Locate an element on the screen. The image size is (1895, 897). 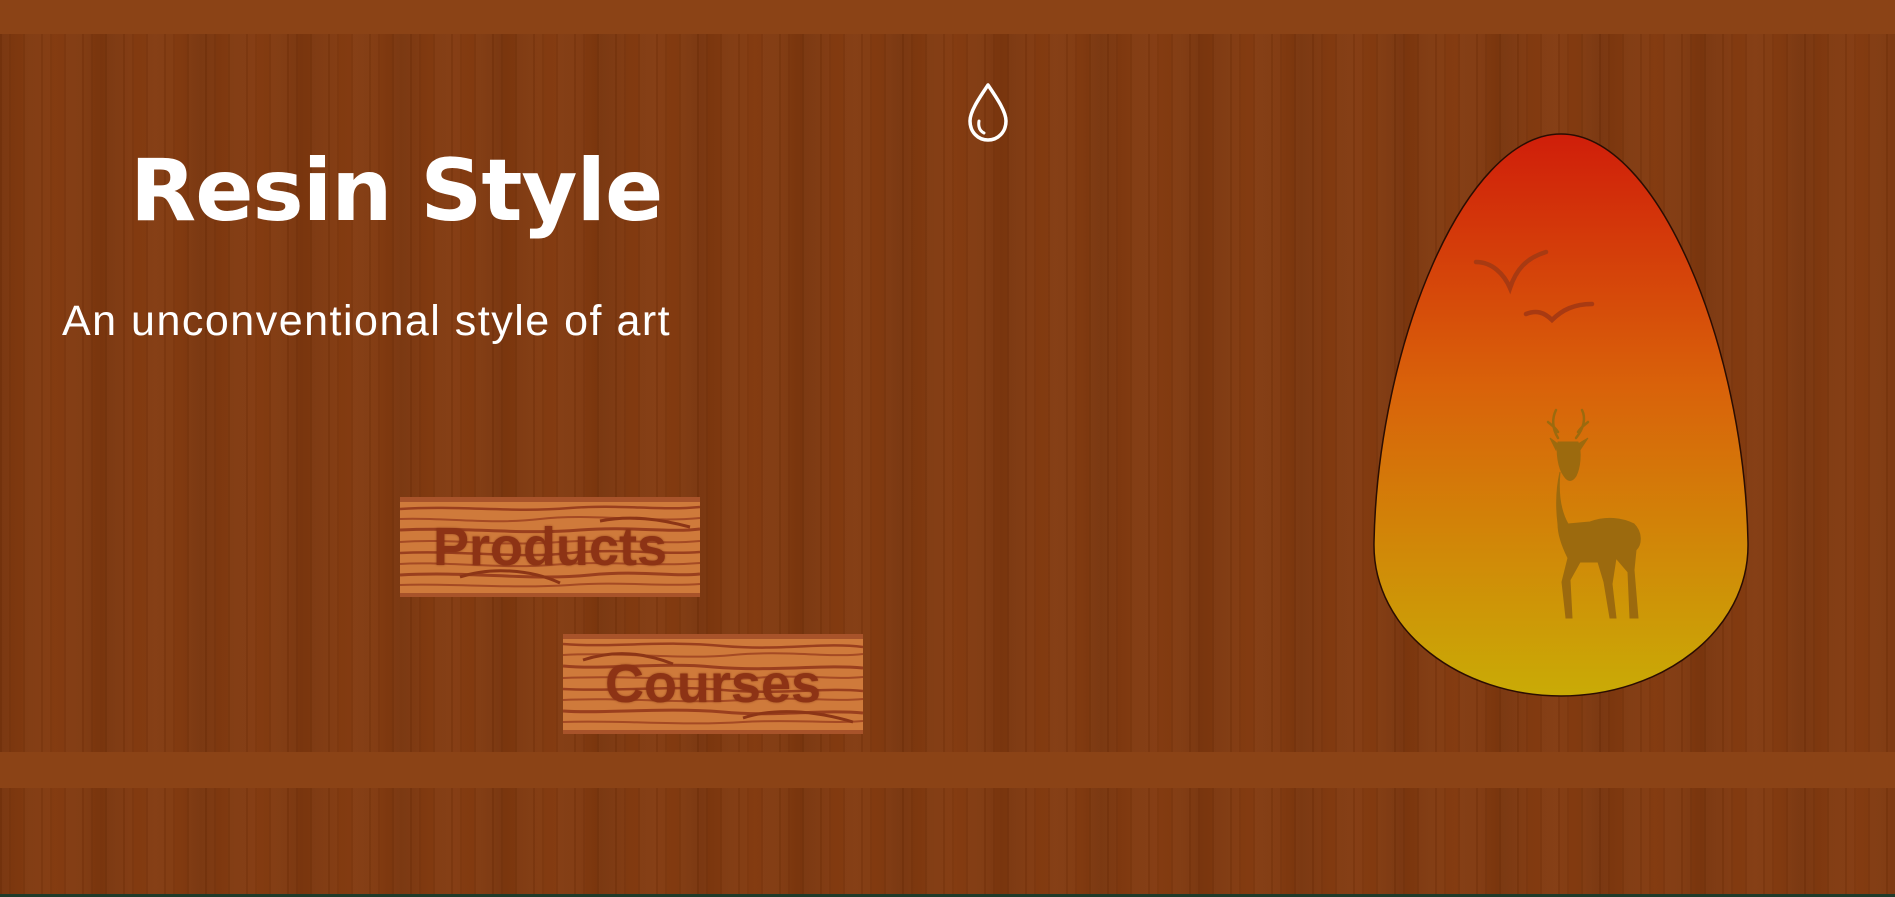
site-title: Resin Style is located at coordinates (396, 191).